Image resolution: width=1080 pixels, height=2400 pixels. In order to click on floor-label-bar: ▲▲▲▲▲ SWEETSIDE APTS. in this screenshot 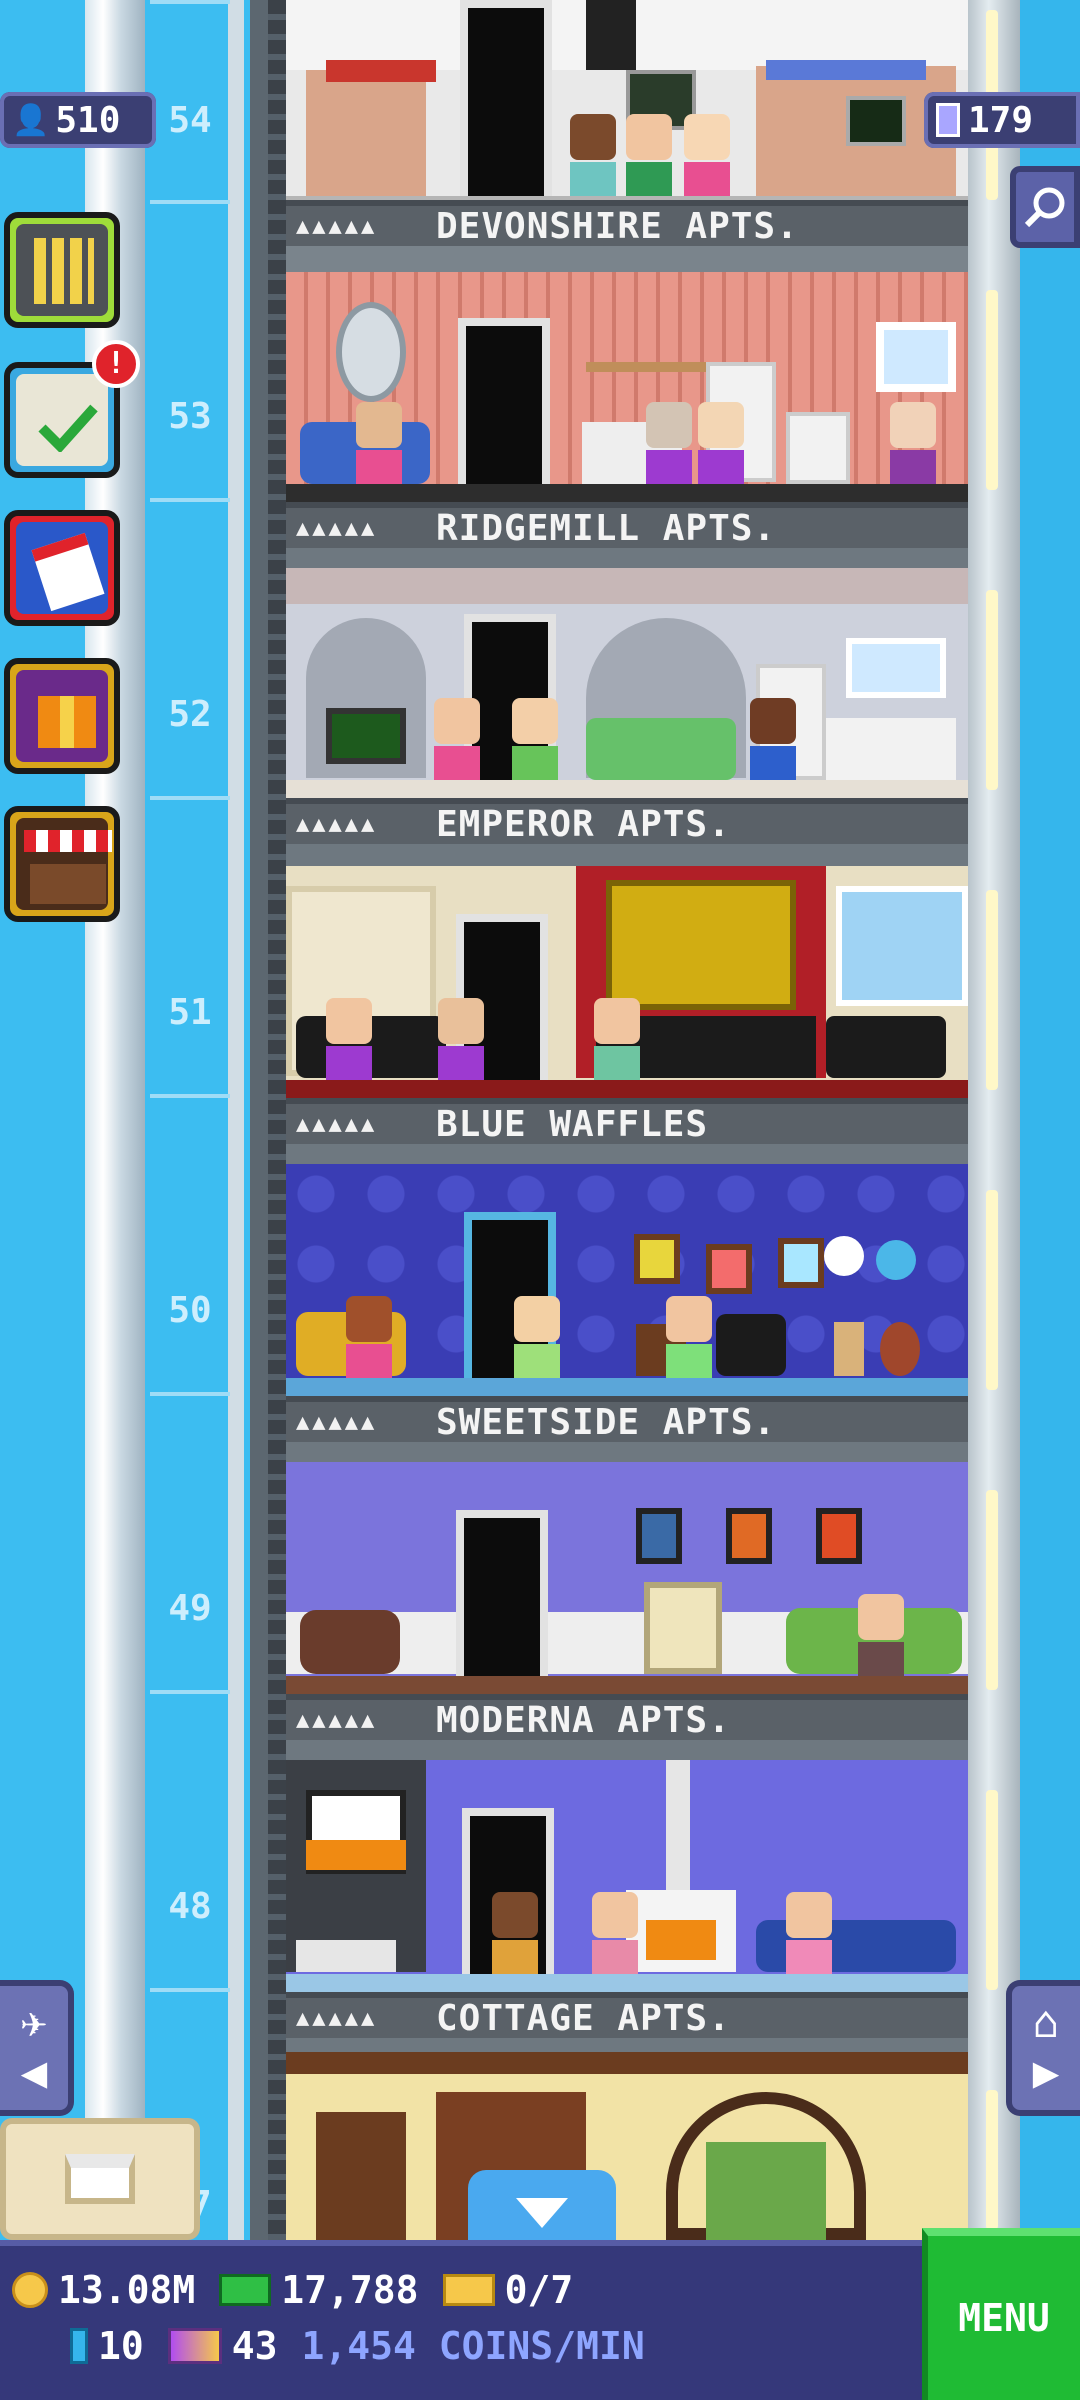, I will do `click(627, 1419)`.